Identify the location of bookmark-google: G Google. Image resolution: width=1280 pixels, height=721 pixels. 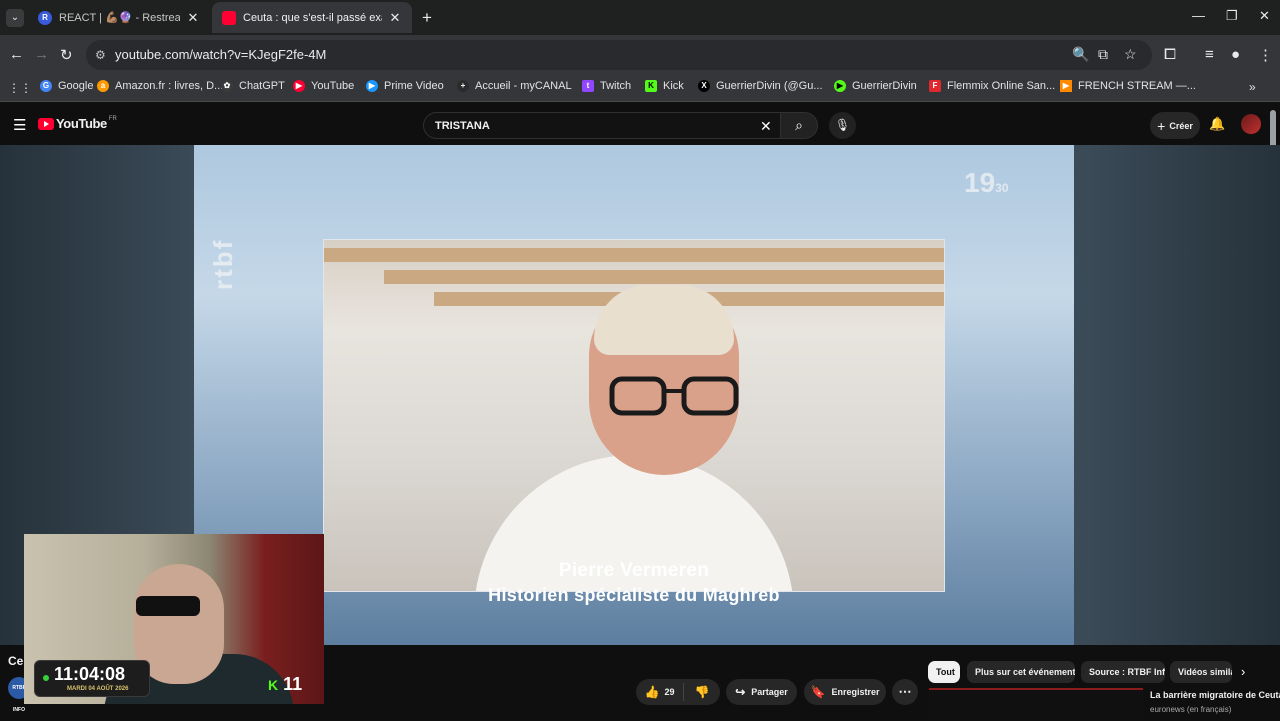
(66, 86).